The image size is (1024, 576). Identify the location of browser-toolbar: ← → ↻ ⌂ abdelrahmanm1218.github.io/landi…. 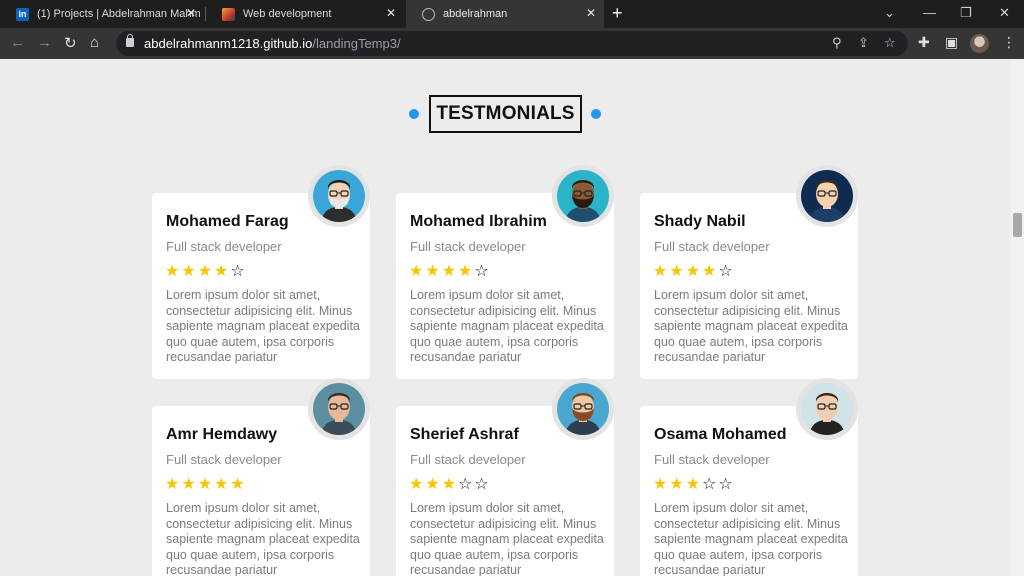
(512, 43).